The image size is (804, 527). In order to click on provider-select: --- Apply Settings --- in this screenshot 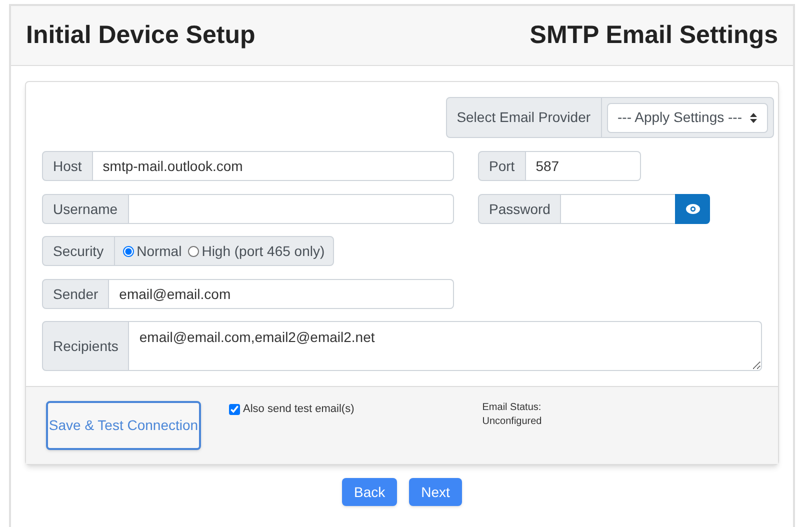, I will do `click(687, 117)`.